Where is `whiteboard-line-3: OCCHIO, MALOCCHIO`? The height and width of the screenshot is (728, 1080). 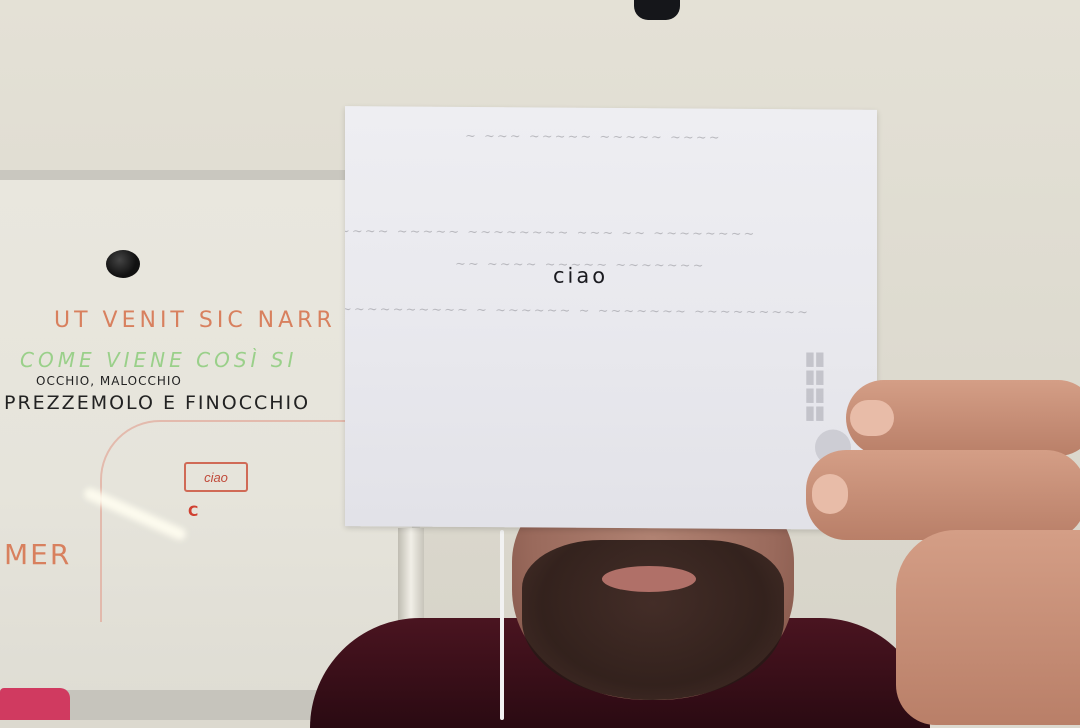 whiteboard-line-3: OCCHIO, MALOCCHIO is located at coordinates (109, 381).